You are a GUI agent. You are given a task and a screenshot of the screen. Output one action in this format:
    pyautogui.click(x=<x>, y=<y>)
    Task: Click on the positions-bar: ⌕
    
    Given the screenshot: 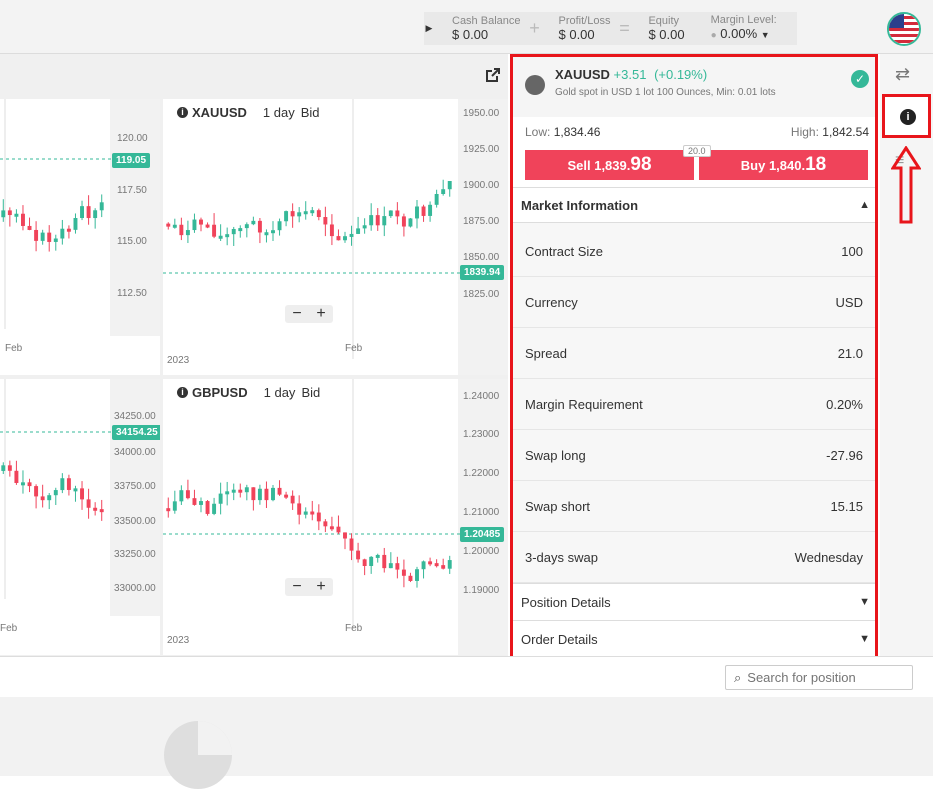 What is the action you would take?
    pyautogui.click(x=466, y=676)
    